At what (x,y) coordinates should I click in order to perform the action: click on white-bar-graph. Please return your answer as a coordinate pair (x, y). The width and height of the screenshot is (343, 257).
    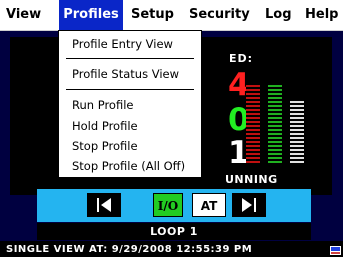
    Looking at the image, I should click on (297, 133).